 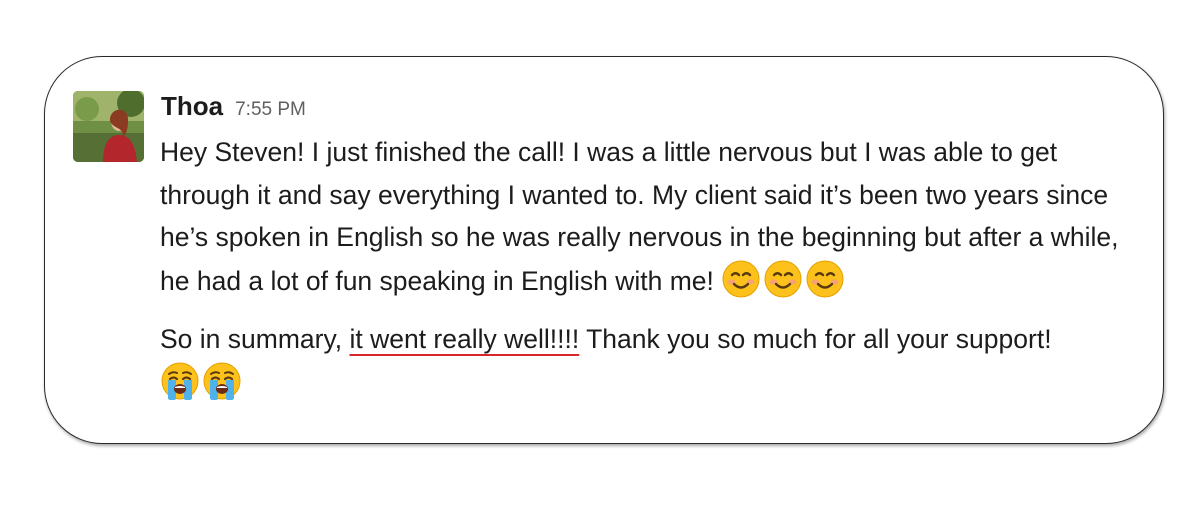 What do you see at coordinates (255, 339) in the screenshot?
I see `paragraph-2-text-before: So in summary,` at bounding box center [255, 339].